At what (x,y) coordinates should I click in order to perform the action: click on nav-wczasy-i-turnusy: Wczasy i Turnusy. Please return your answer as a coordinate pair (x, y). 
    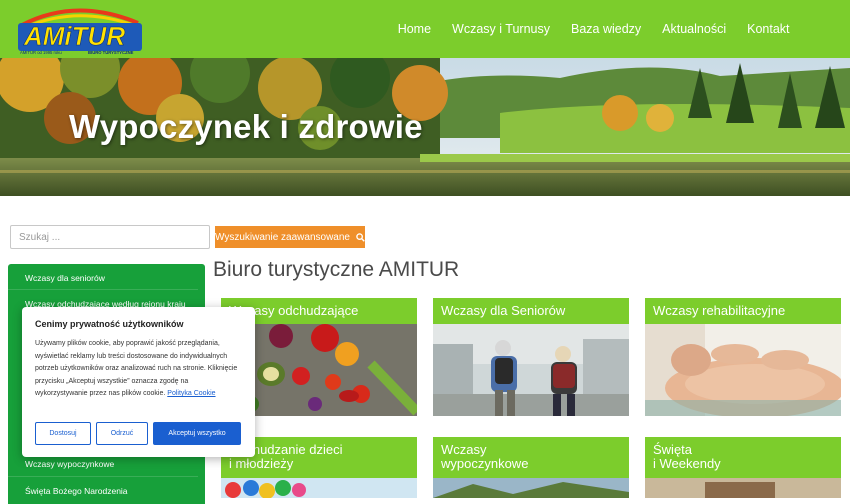
    Looking at the image, I should click on (501, 29).